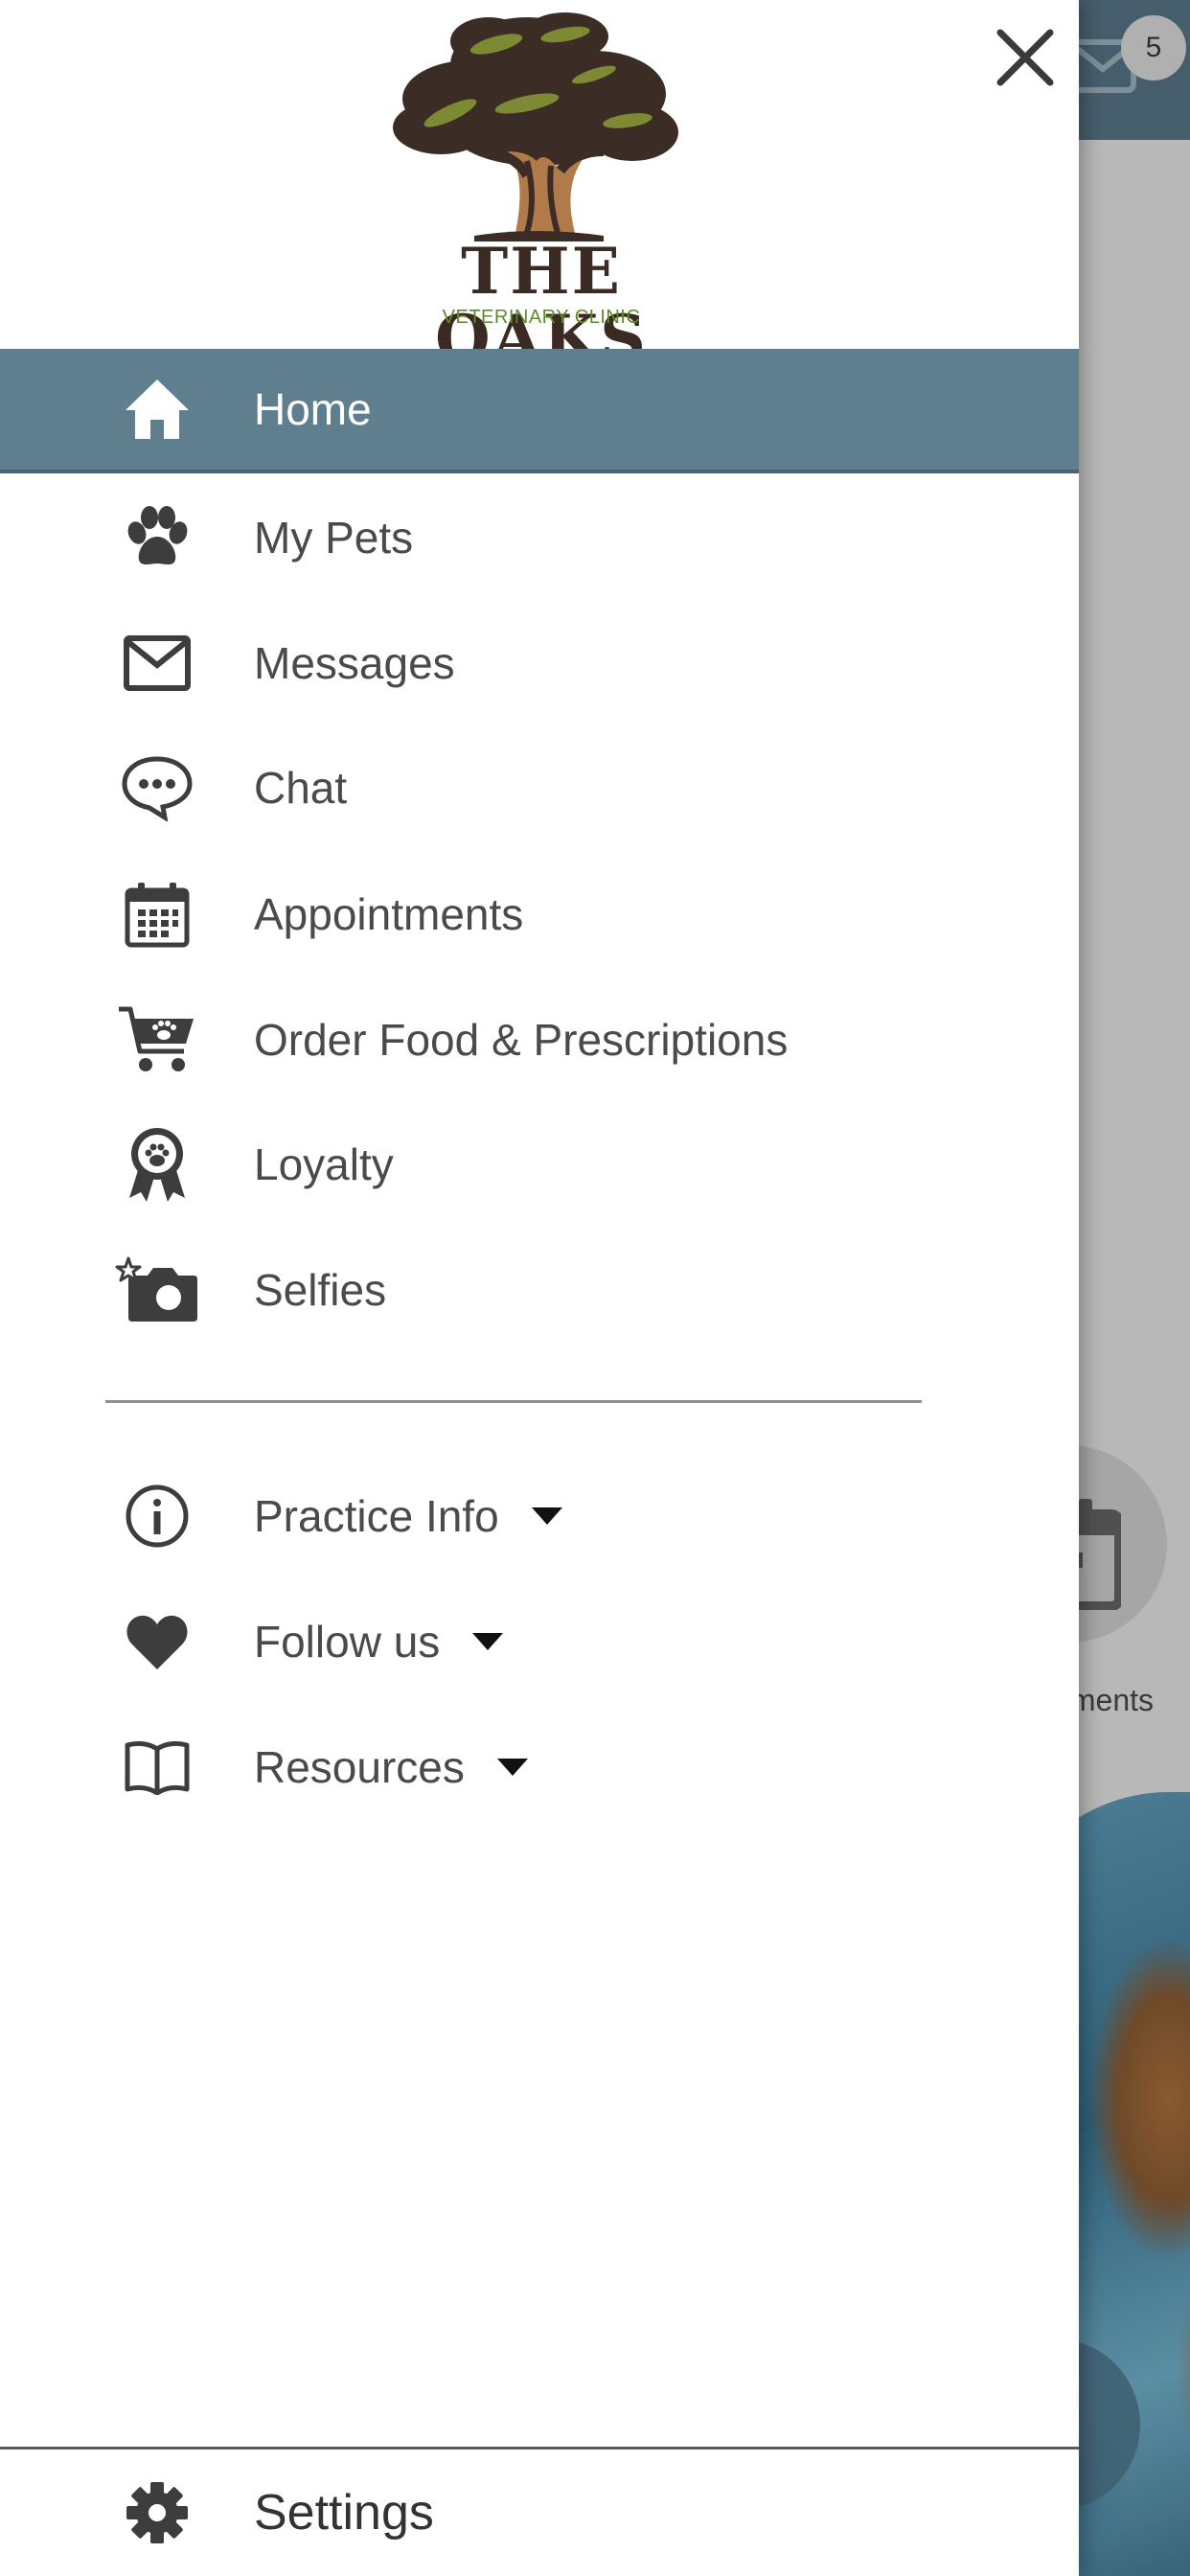 The height and width of the screenshot is (2576, 1190). Describe the element at coordinates (157, 1516) in the screenshot. I see `info-icon` at that location.